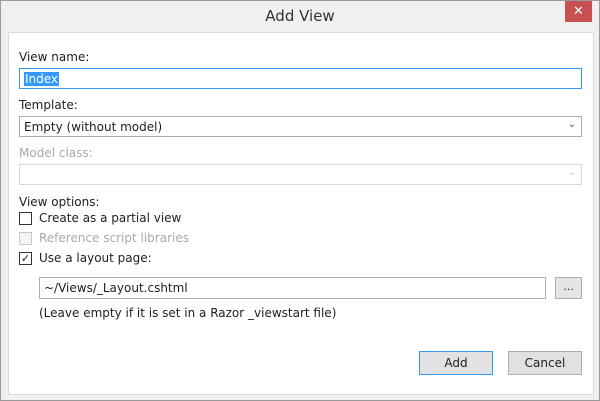 This screenshot has height=401, width=600. Describe the element at coordinates (25, 218) in the screenshot. I see `partial-view-checkbox` at that location.